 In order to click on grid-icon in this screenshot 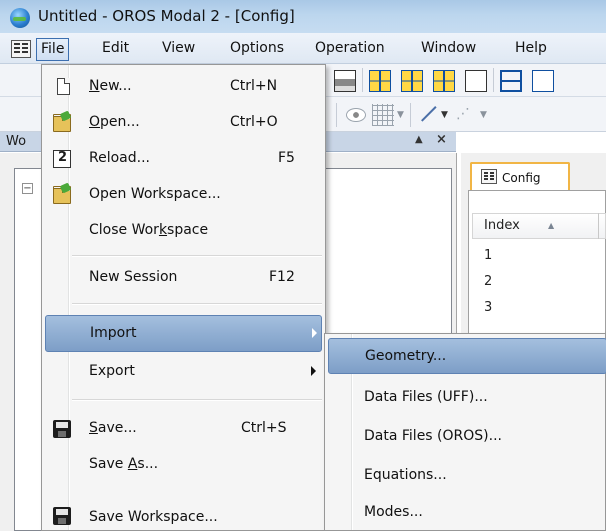, I will do `click(383, 115)`.